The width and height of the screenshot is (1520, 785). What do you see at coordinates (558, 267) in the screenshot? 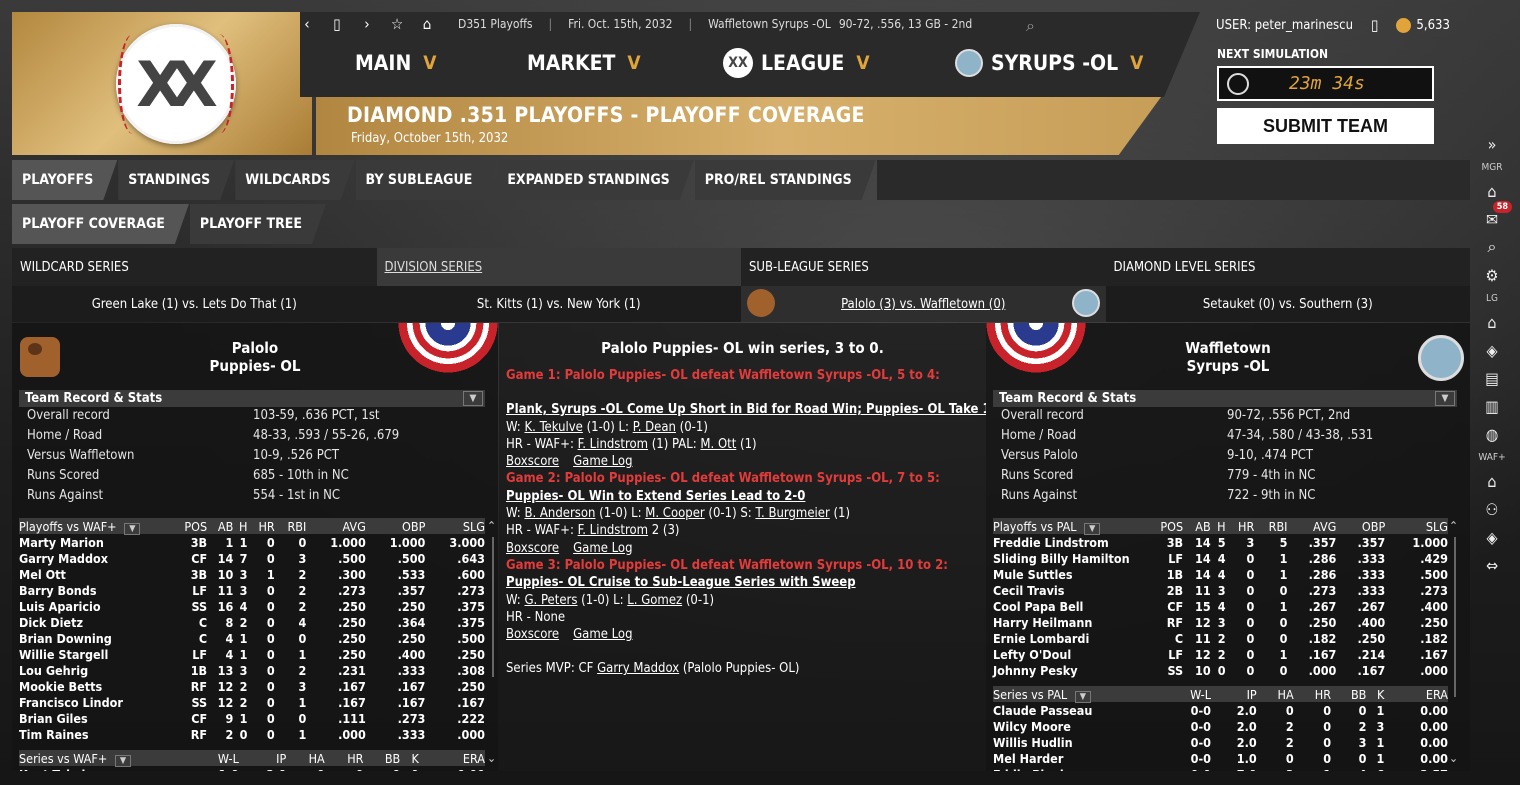
I see `series-header-division: DIVISION SERIES` at bounding box center [558, 267].